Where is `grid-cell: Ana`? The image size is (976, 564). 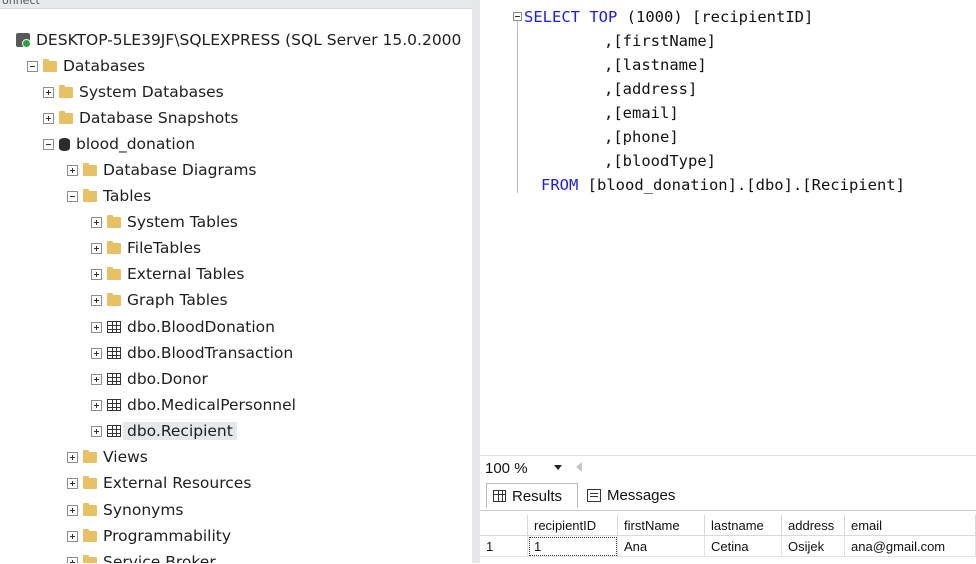
grid-cell: Ana is located at coordinates (661, 546).